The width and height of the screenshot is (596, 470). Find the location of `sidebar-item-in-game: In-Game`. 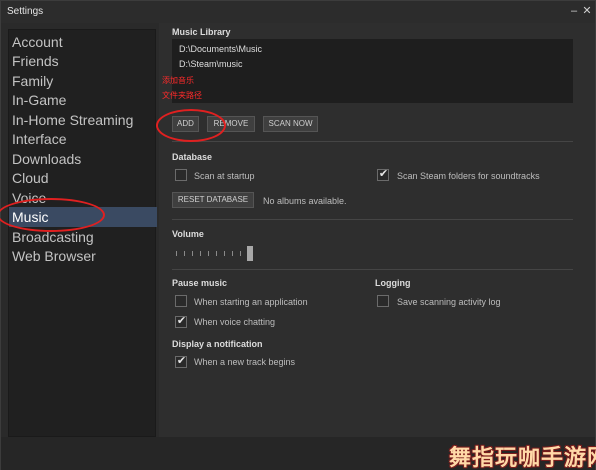

sidebar-item-in-game: In-Game is located at coordinates (83, 100).